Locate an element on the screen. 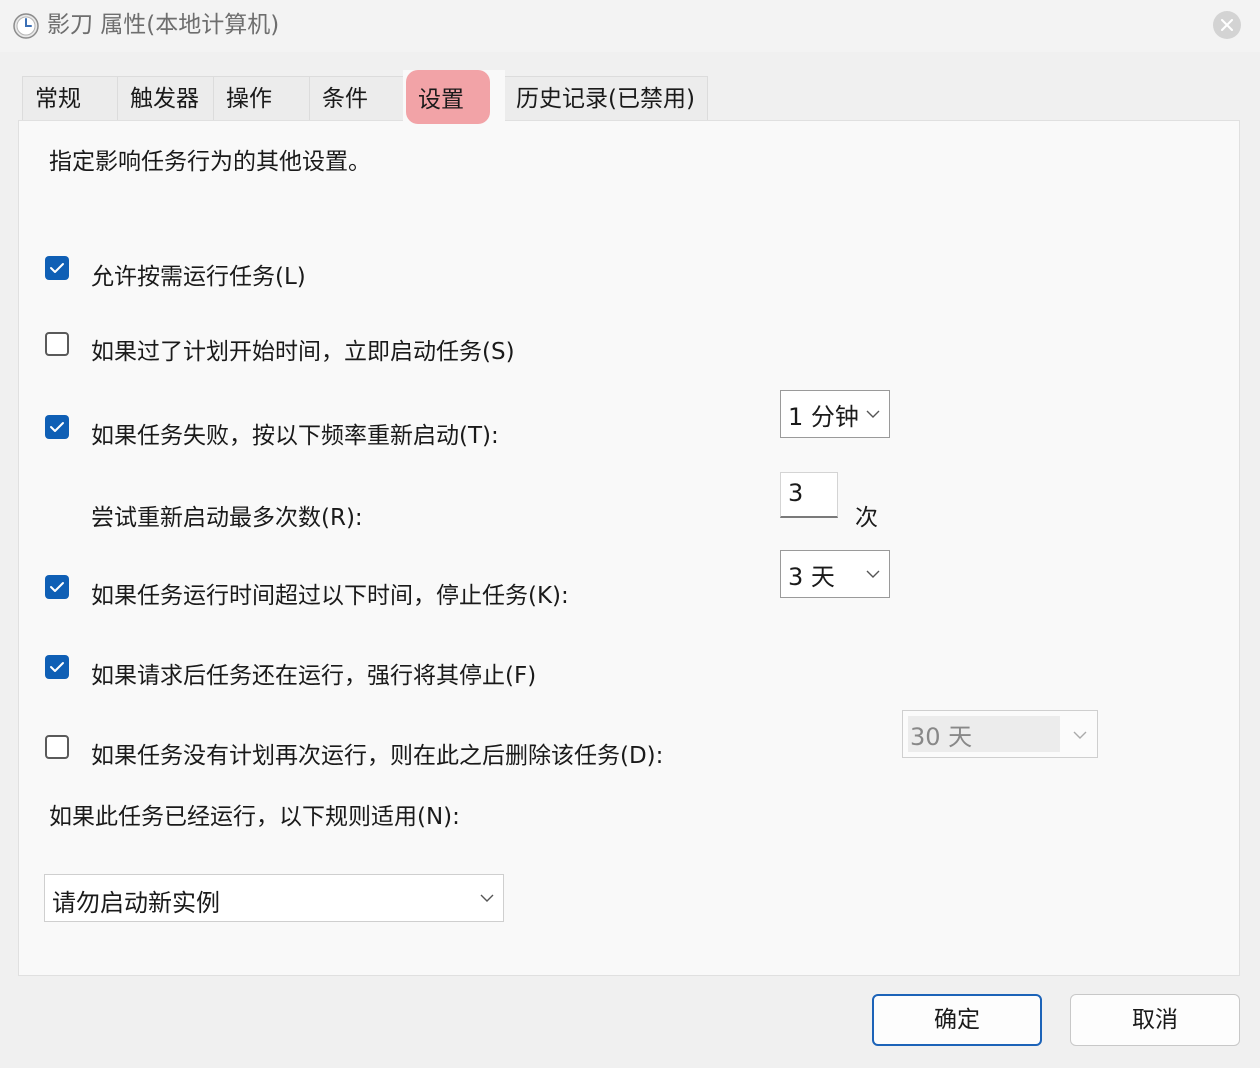 The width and height of the screenshot is (1260, 1068). stop-duration-dropdown: 3 天 is located at coordinates (835, 574).